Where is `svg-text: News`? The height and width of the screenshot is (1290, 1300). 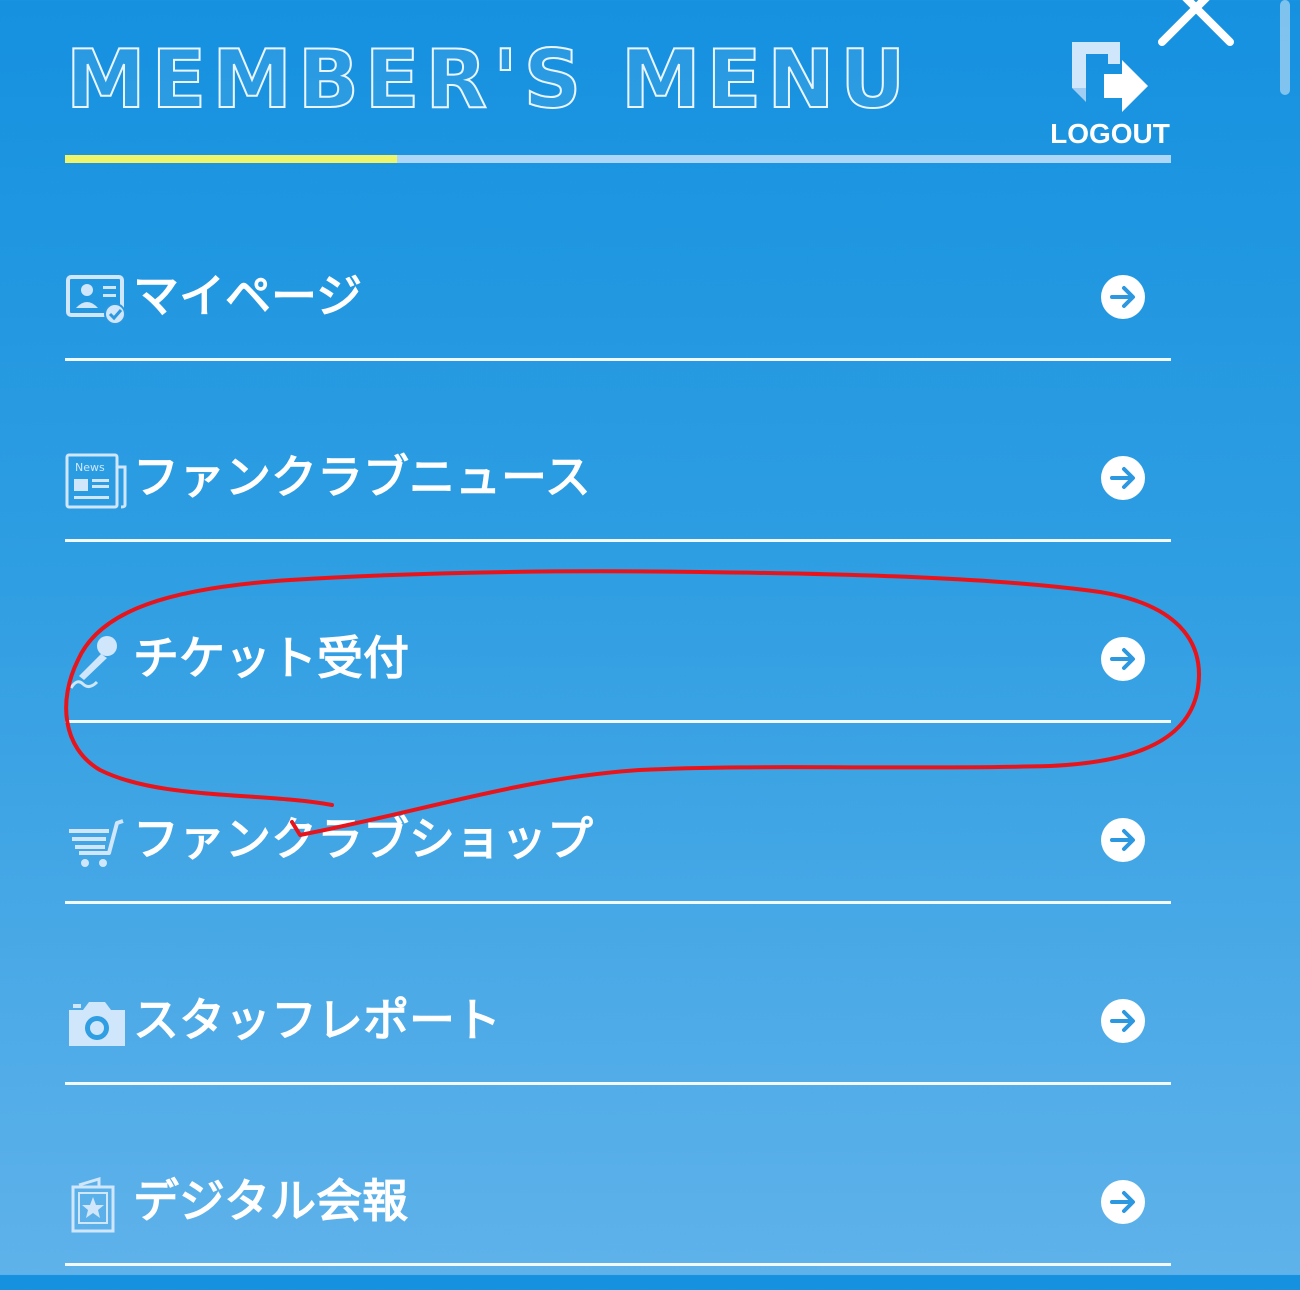 svg-text: News is located at coordinates (90, 467).